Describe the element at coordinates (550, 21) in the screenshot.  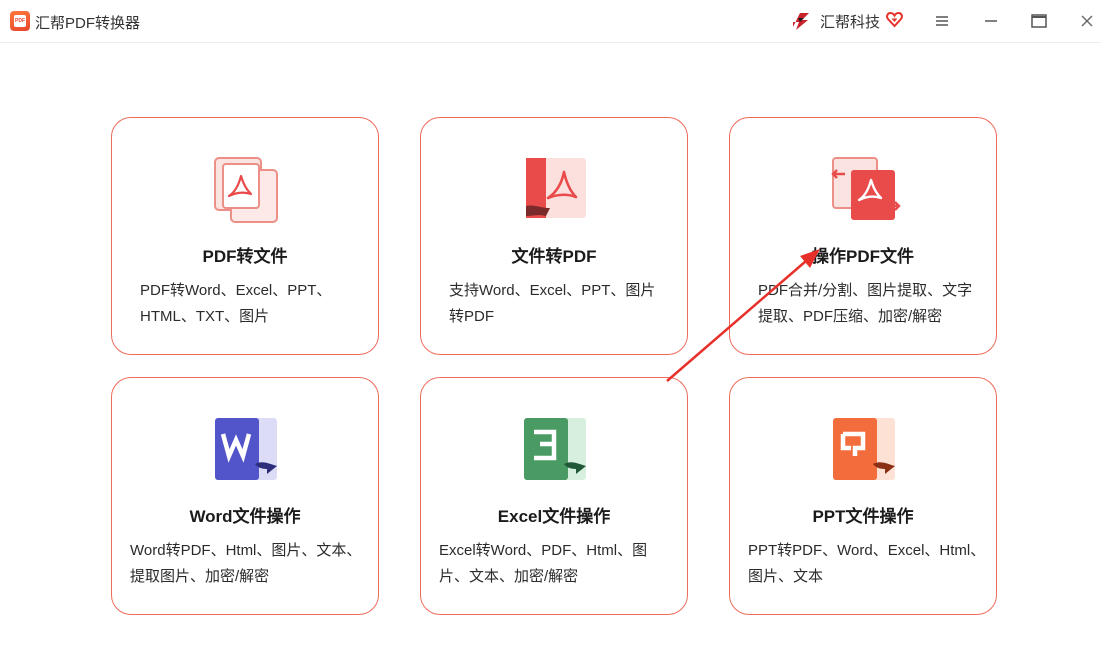
I see `title-bar: PDF 汇帮PDF转换器 汇帮科技` at that location.